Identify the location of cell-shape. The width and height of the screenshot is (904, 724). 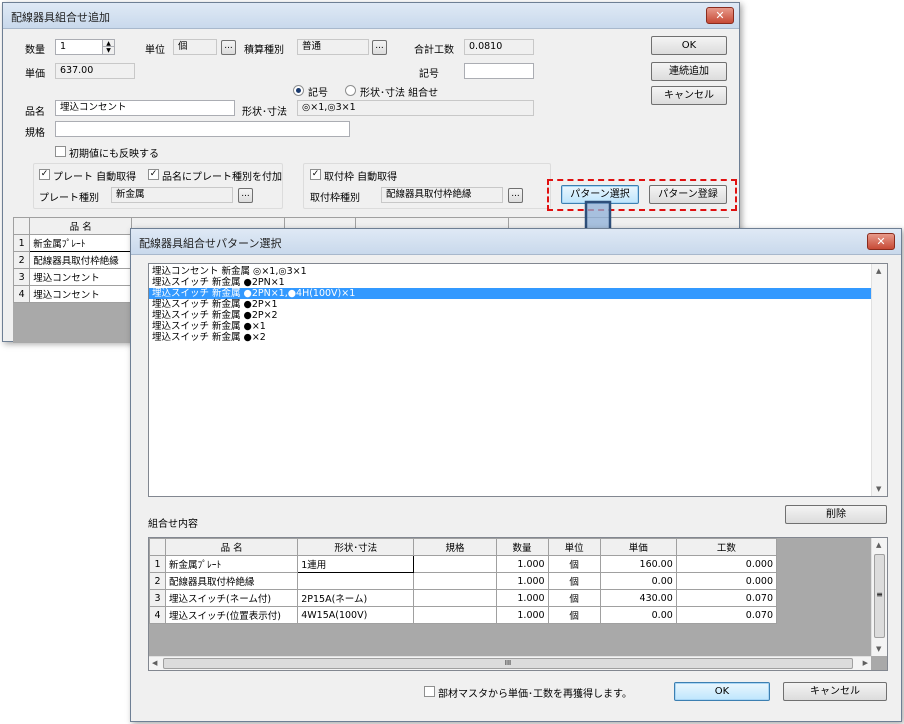
(356, 581).